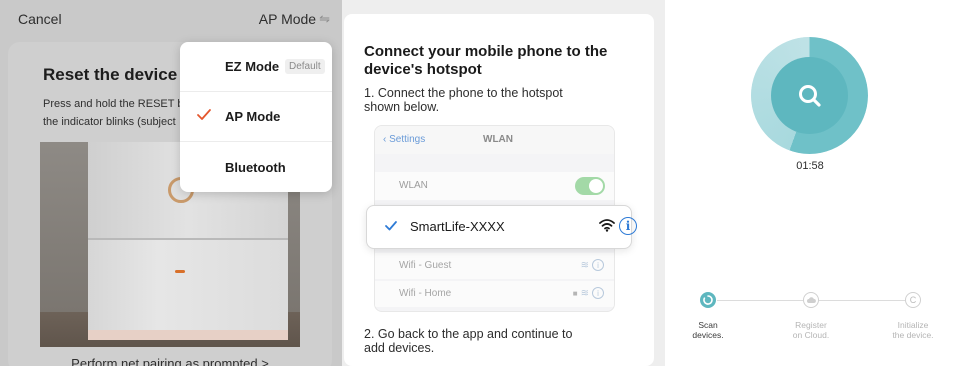 The height and width of the screenshot is (366, 968). I want to click on ios-back-label: ‹ Settings, so click(404, 139).